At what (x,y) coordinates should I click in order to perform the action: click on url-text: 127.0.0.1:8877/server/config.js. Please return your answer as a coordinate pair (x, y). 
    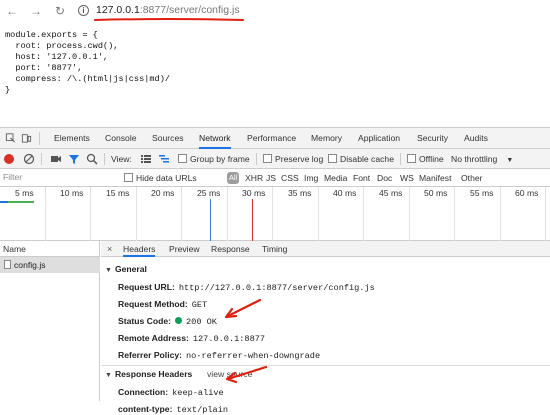
    Looking at the image, I should click on (168, 10).